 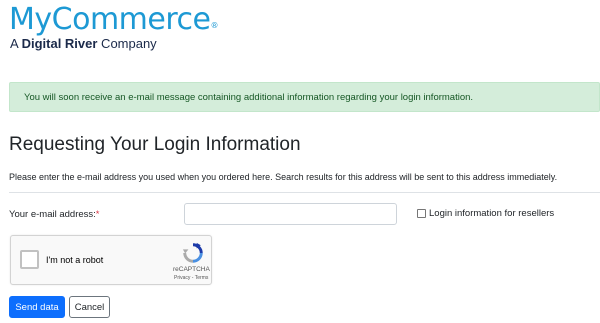 What do you see at coordinates (290, 214) in the screenshot?
I see `email-input` at bounding box center [290, 214].